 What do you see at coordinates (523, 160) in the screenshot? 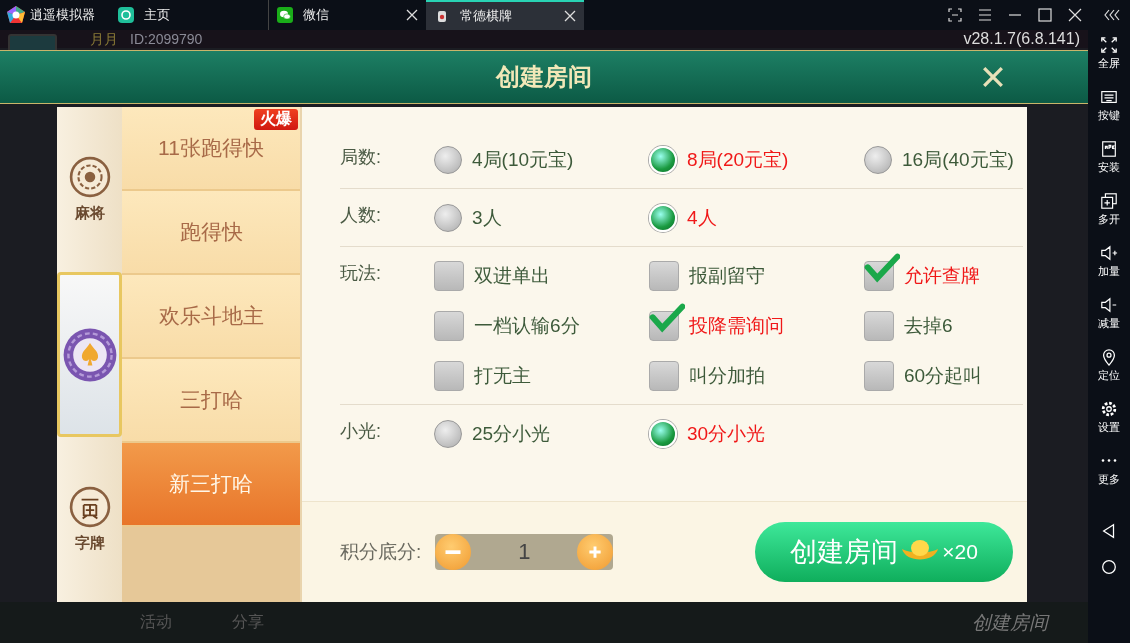
I see `option-text: 4局(10元宝)` at bounding box center [523, 160].